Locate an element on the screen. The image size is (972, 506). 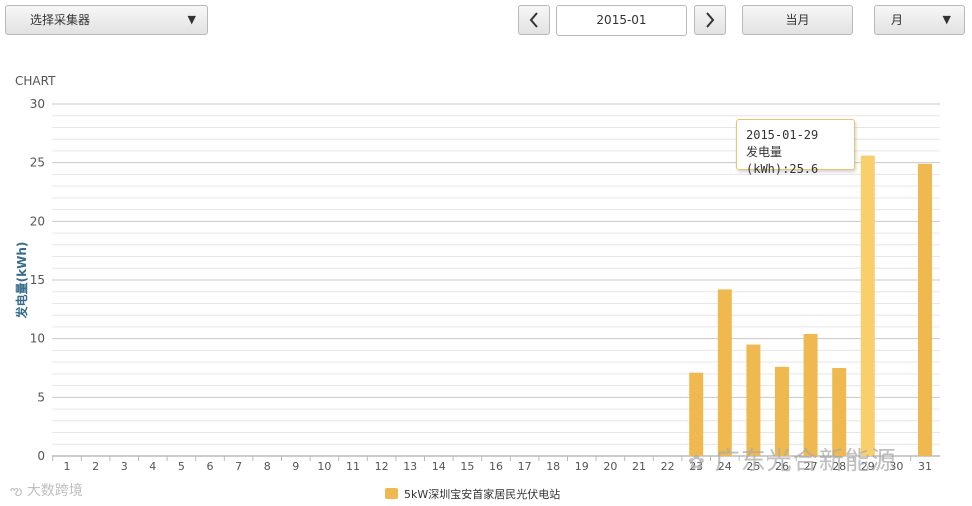
chart-legend: 5kW深圳宝安首家居民光伏电站 is located at coordinates (472, 494).